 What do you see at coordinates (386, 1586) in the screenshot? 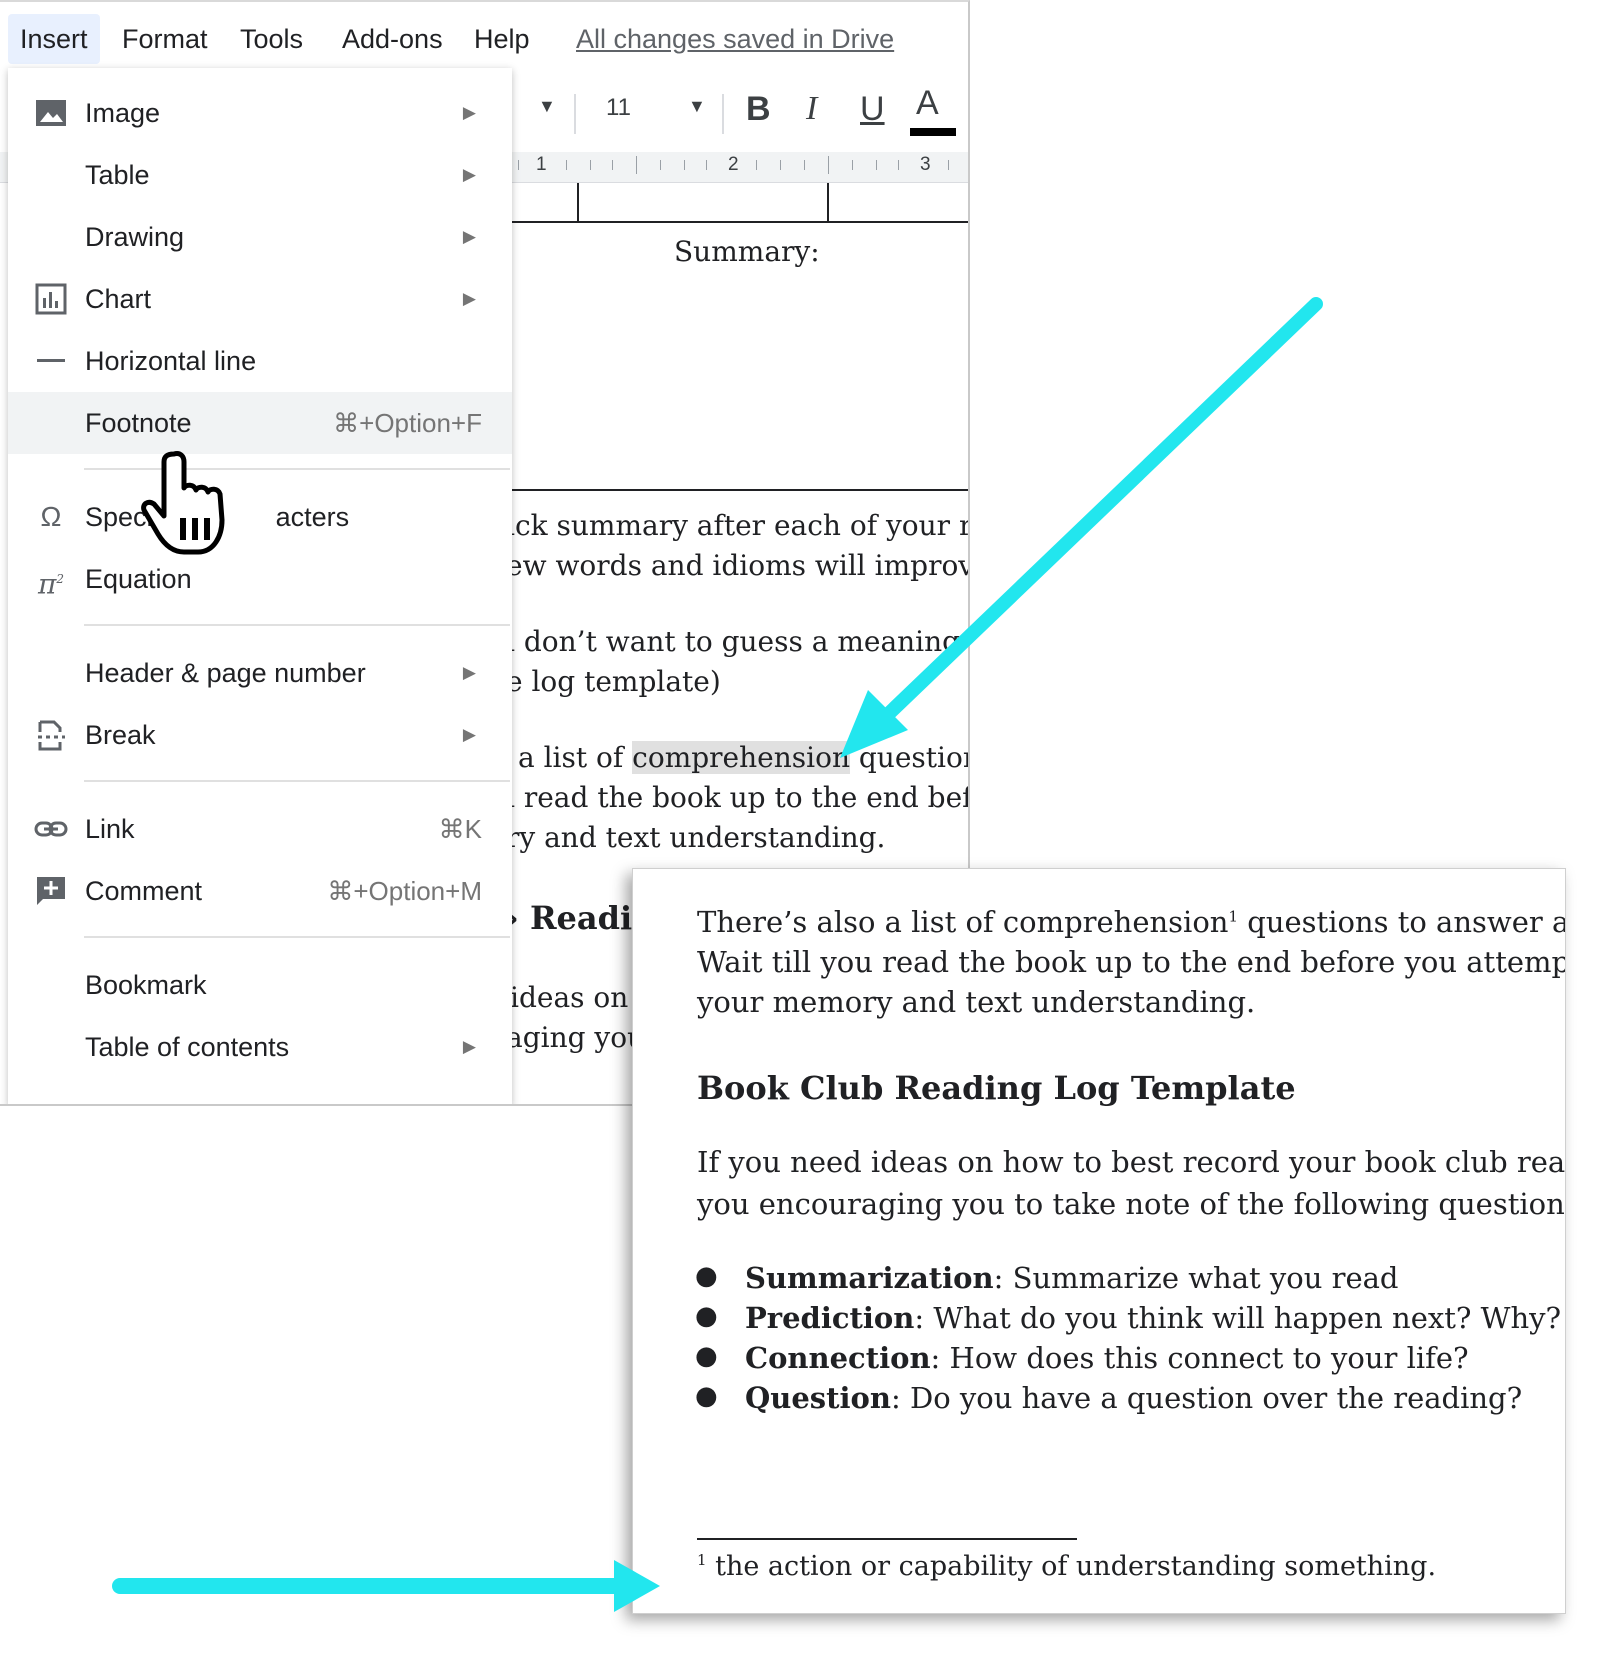
I see `horizontal-arrow-icon` at bounding box center [386, 1586].